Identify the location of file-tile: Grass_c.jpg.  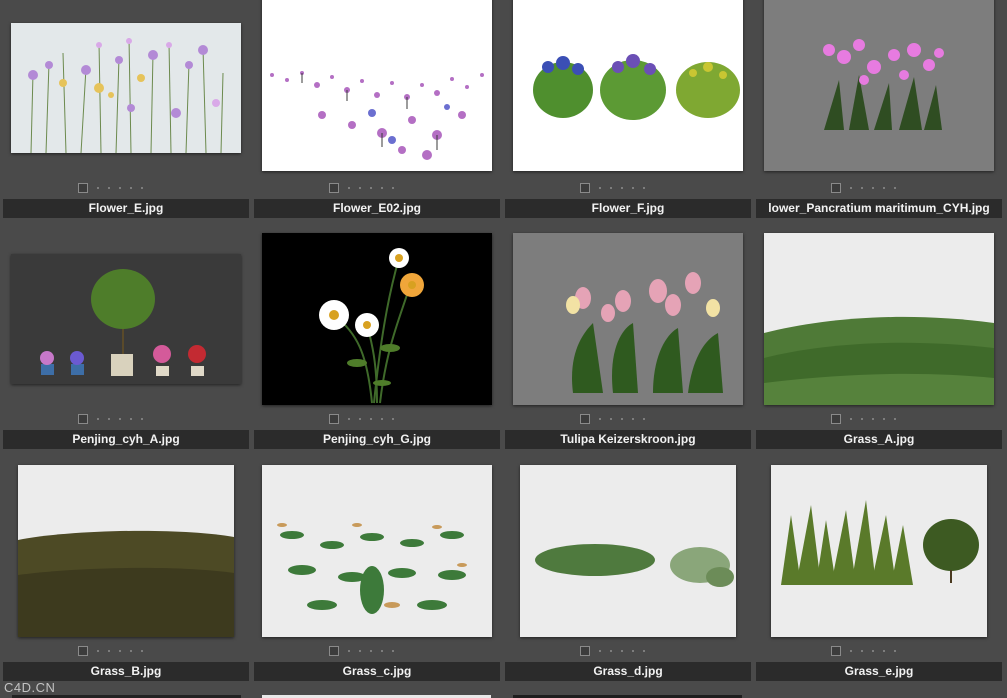
(377, 573).